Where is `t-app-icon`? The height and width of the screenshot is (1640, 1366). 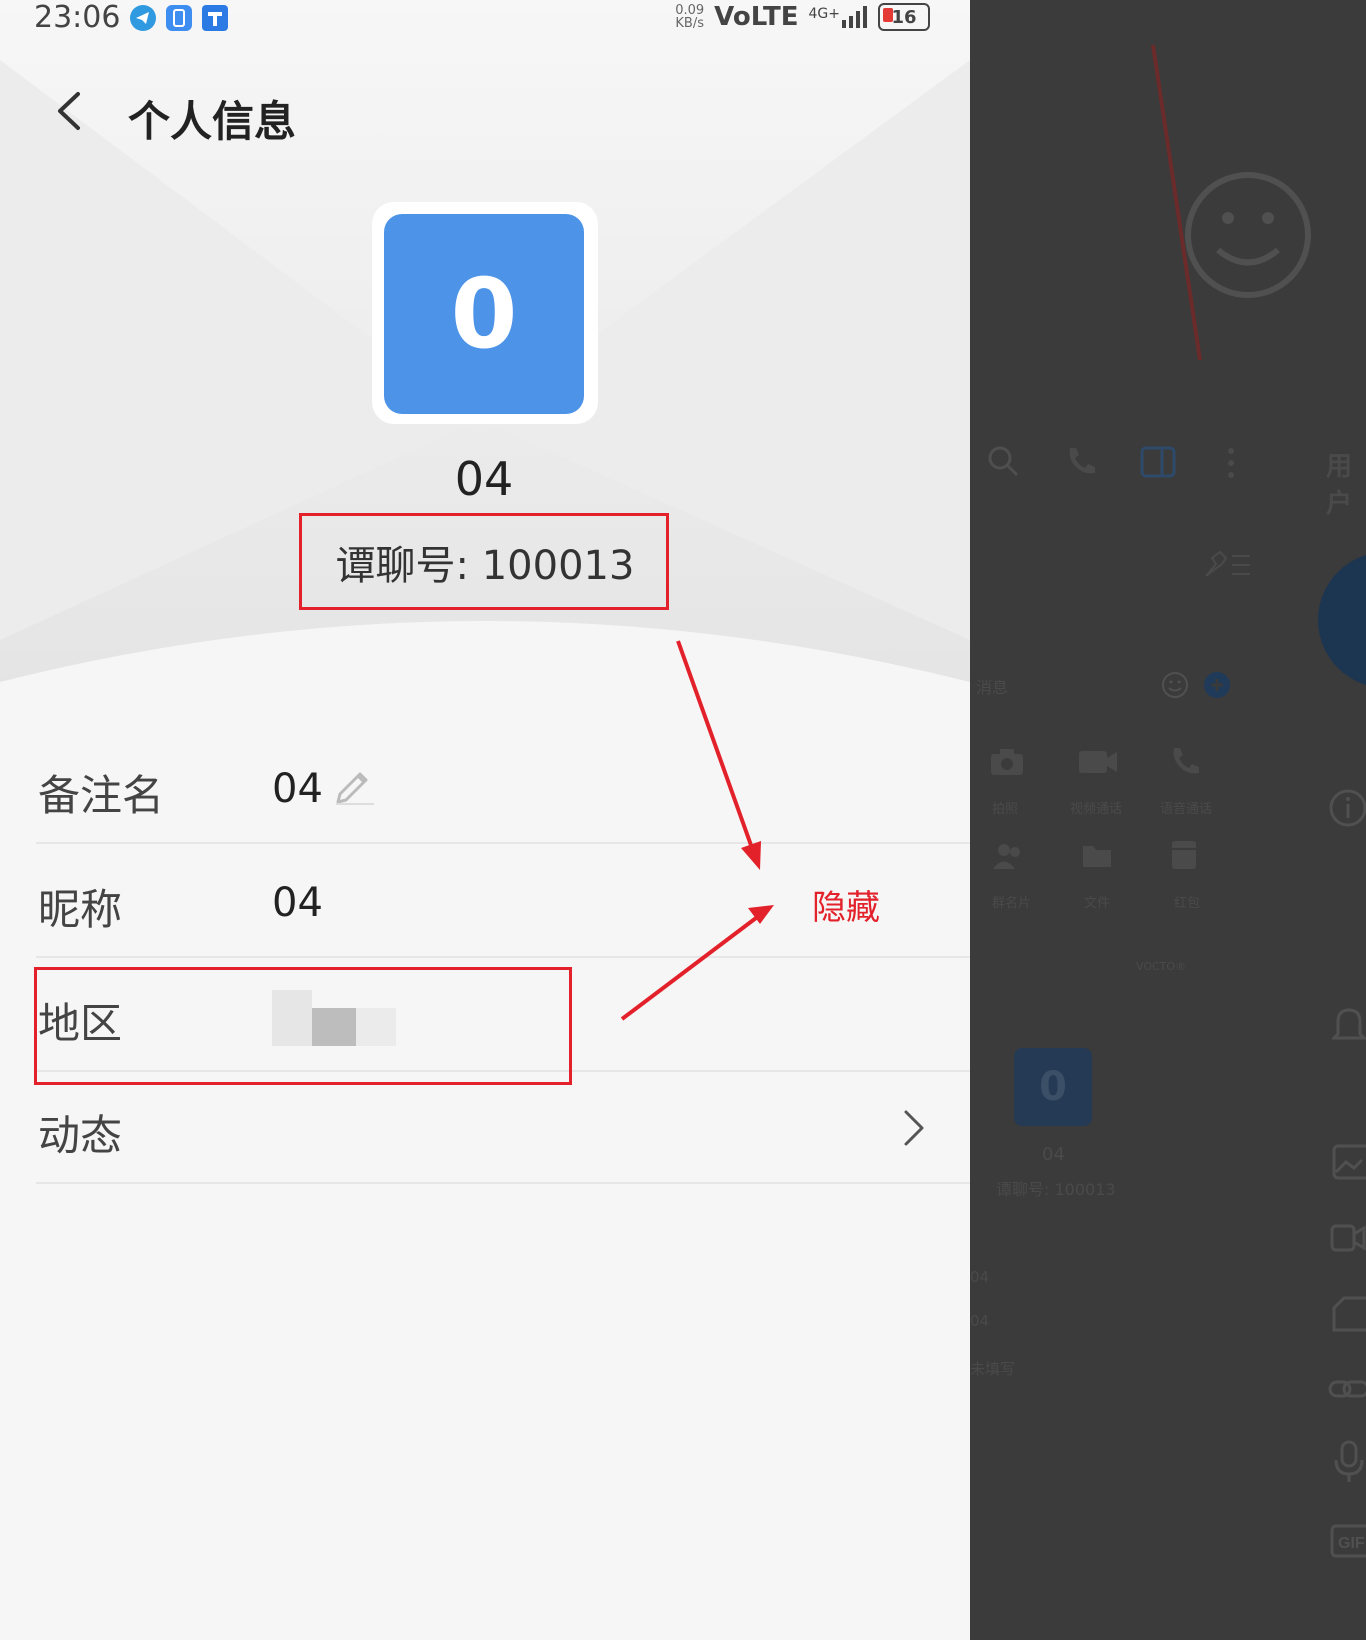 t-app-icon is located at coordinates (215, 17).